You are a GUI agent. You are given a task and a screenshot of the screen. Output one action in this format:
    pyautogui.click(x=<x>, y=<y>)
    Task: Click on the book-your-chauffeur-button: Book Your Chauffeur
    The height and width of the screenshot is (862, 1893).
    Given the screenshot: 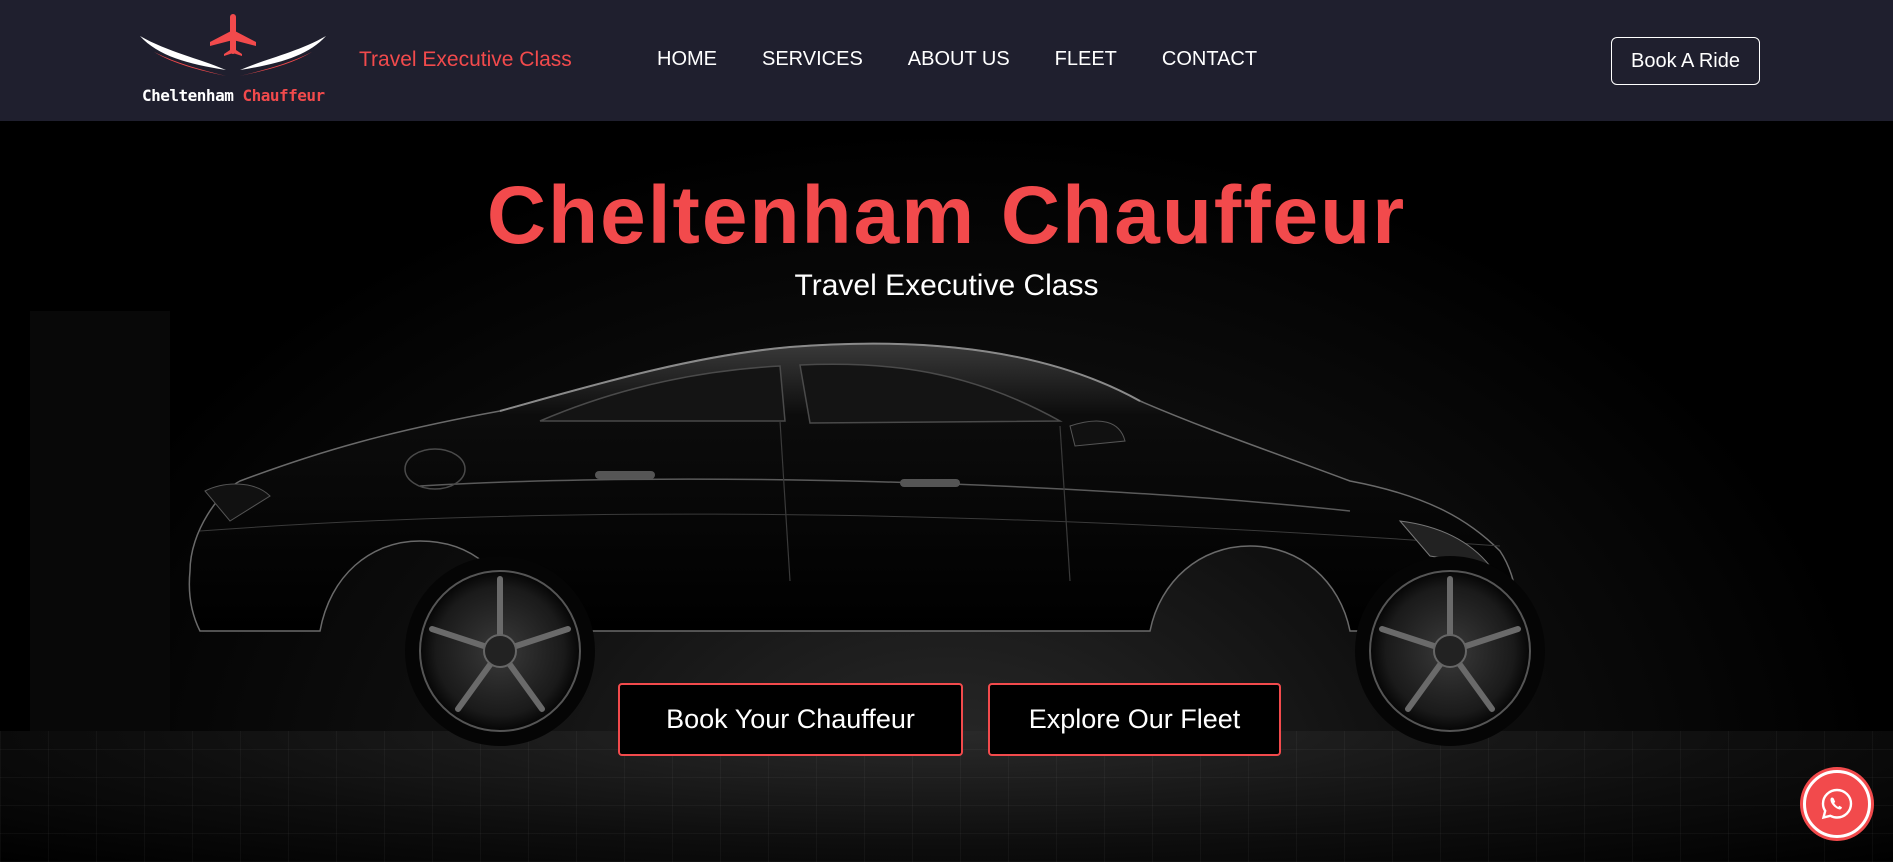 What is the action you would take?
    pyautogui.click(x=790, y=719)
    